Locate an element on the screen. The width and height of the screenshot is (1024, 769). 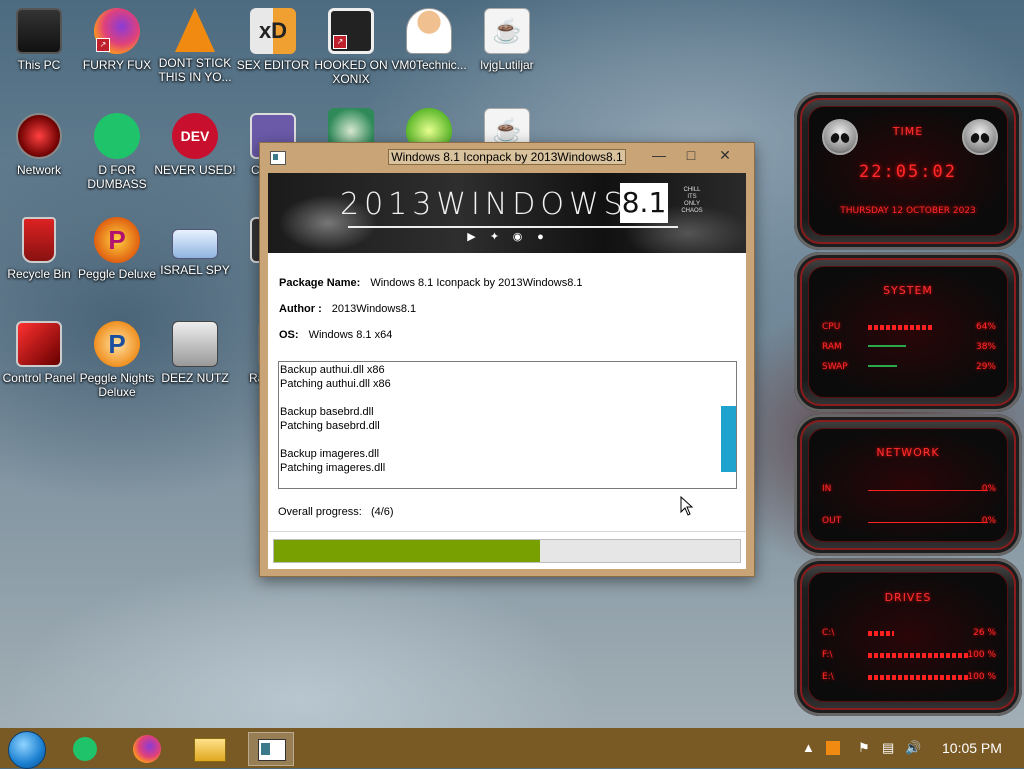
action-center-flag-icon: ⚑ is located at coordinates (864, 748).